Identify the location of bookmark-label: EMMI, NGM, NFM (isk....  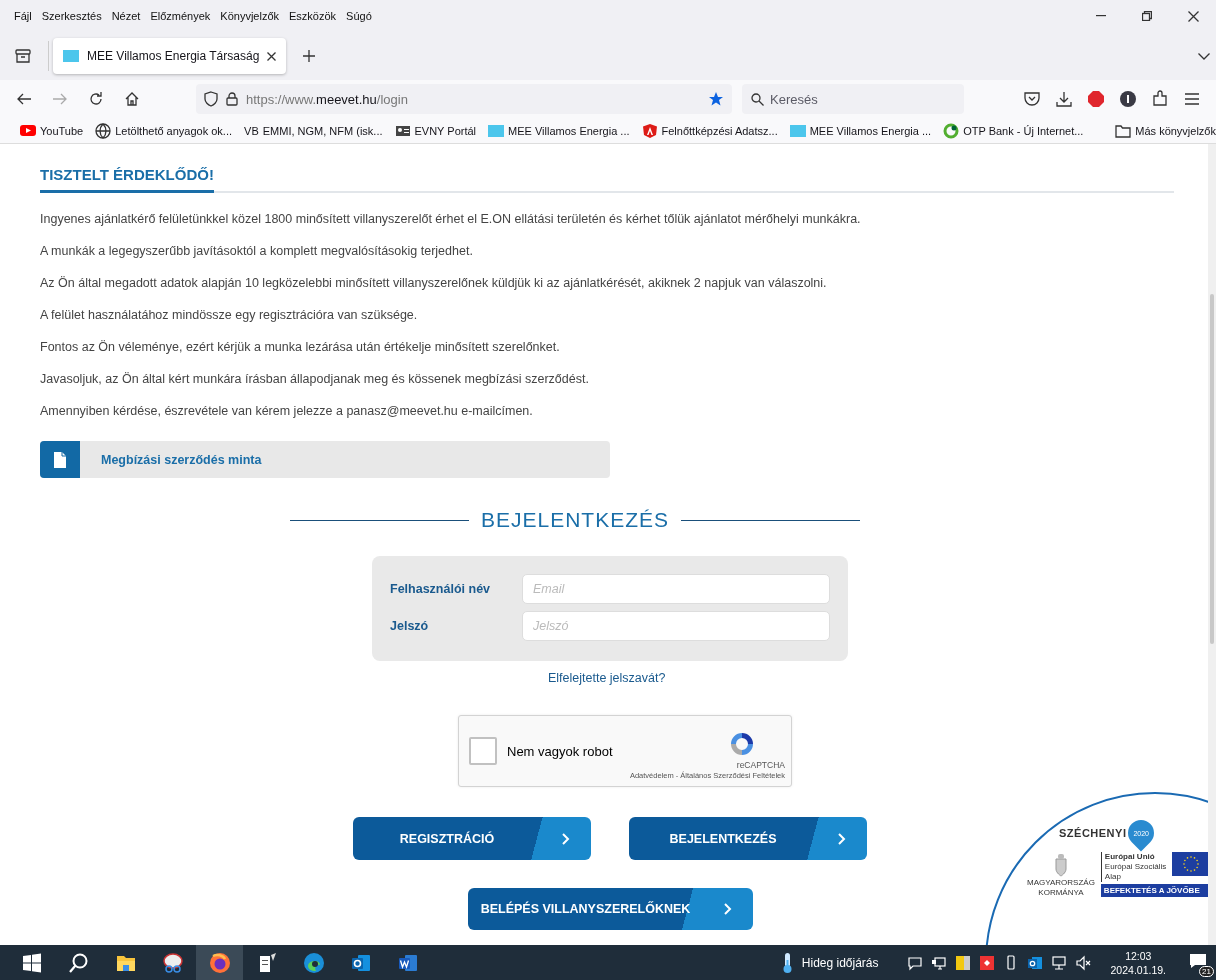
(322, 130).